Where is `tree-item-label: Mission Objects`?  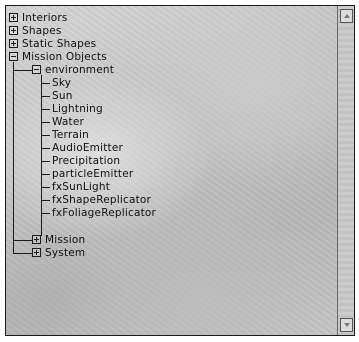 tree-item-label: Mission Objects is located at coordinates (64, 57).